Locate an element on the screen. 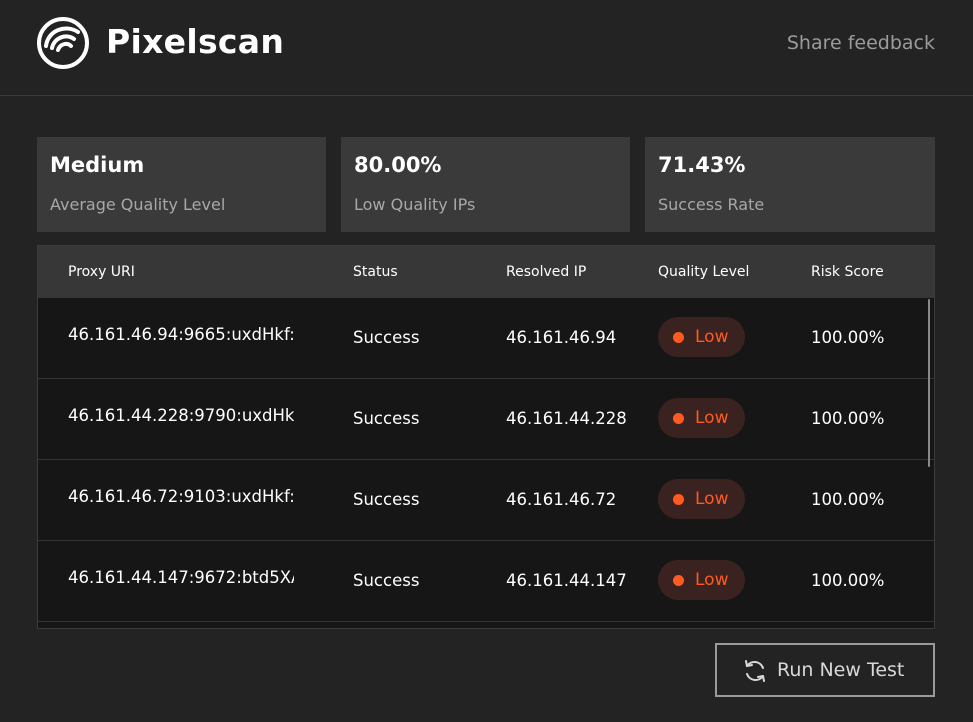 The width and height of the screenshot is (973, 722). stat-value: Medium is located at coordinates (97, 165).